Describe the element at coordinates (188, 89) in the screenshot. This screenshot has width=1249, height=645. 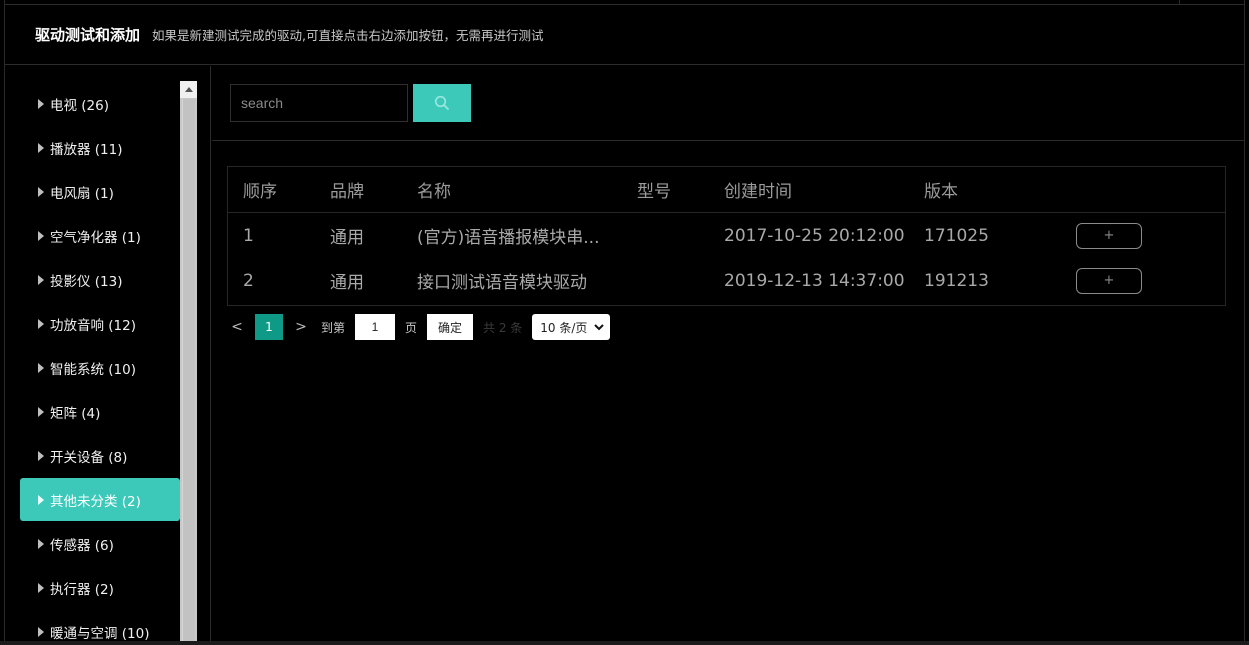
I see `scroll-up-arrow-icon` at that location.